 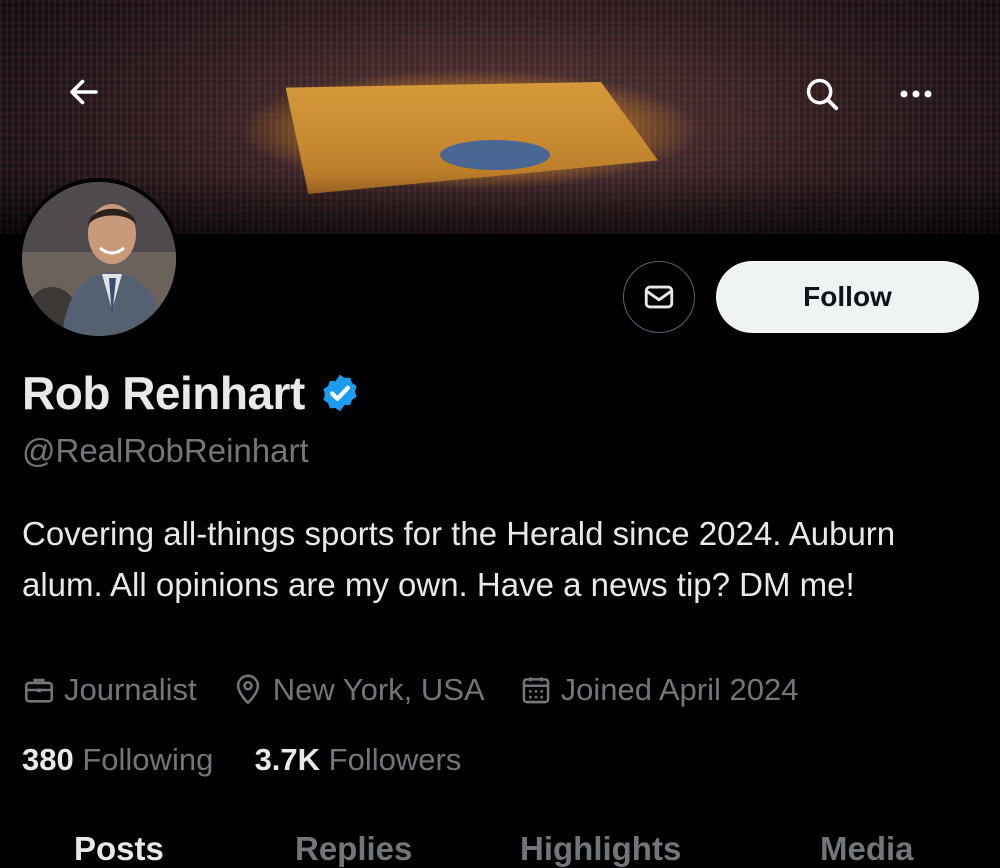 I want to click on profile-avatar, so click(x=99, y=259).